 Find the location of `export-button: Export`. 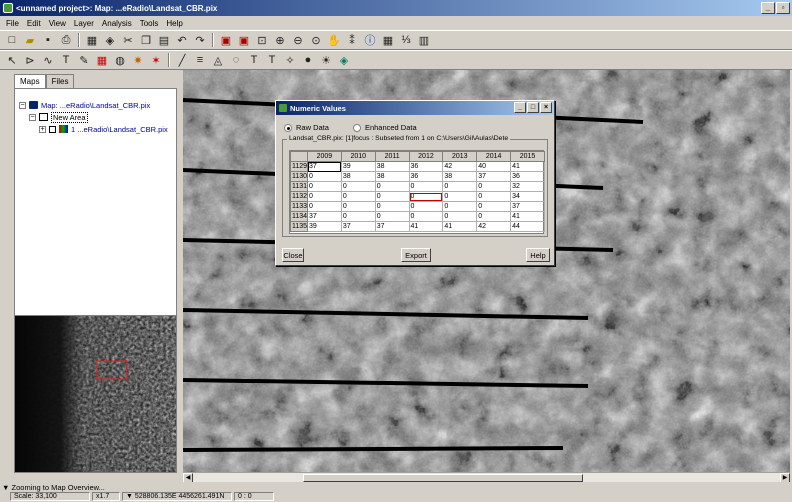

export-button: Export is located at coordinates (416, 255).